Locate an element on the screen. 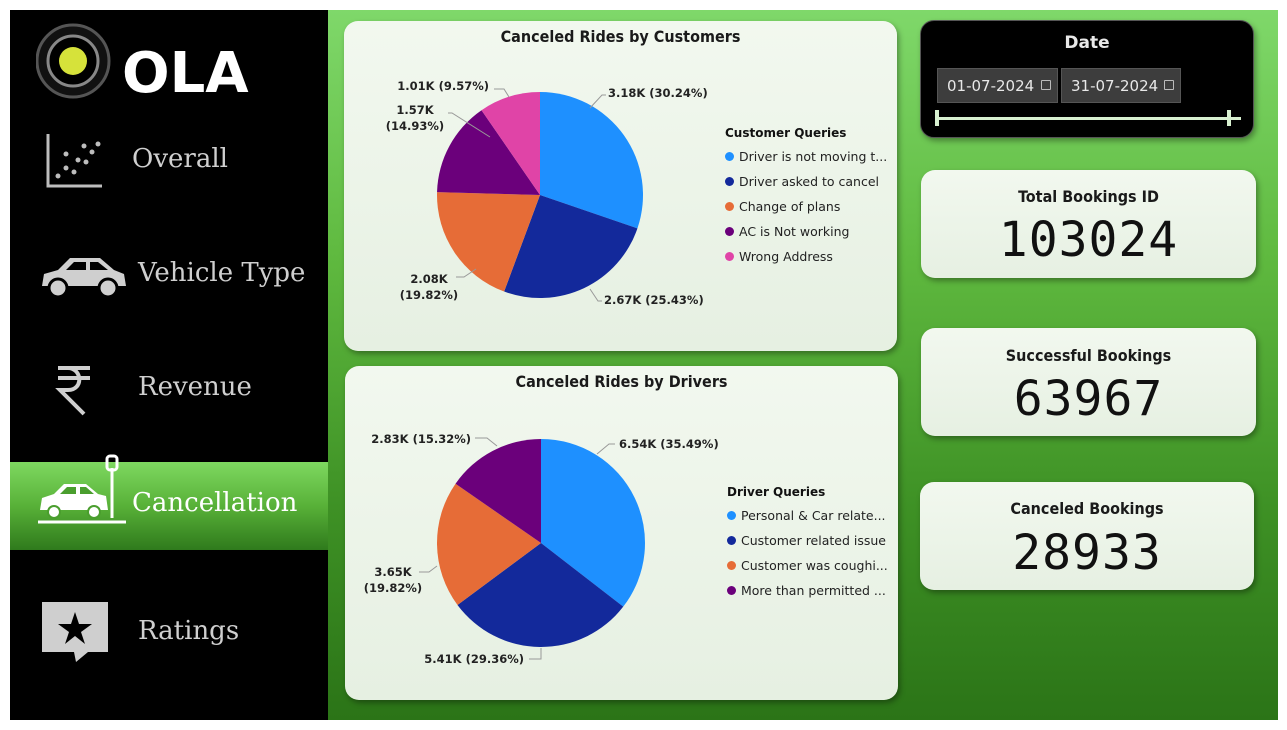  date-filter-card: Date 01-07-2024 31-07-2024 is located at coordinates (1087, 79).